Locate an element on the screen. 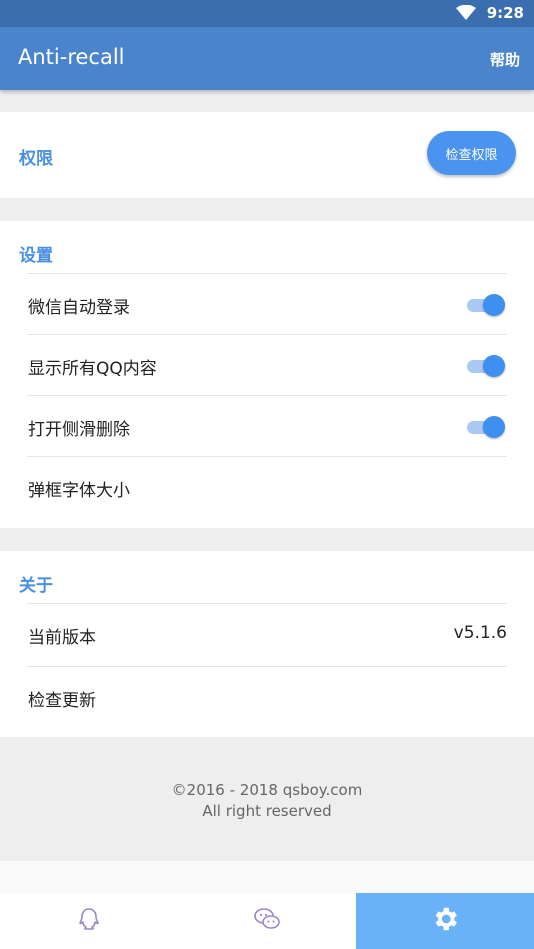 This screenshot has width=534, height=949. rights-text: All right reserved is located at coordinates (267, 811).